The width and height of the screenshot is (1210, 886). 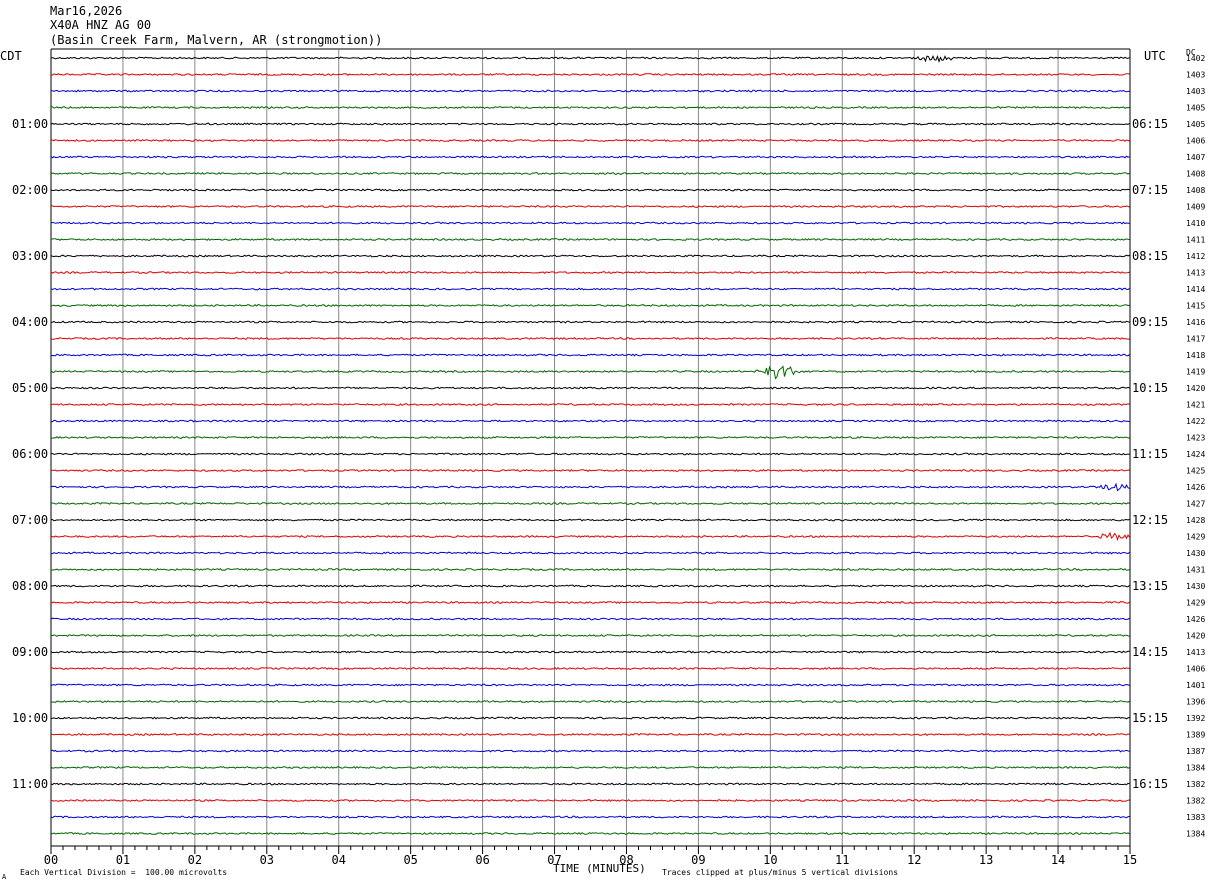 I want to click on cdt-hour-label: 04:00, so click(x=30, y=322).